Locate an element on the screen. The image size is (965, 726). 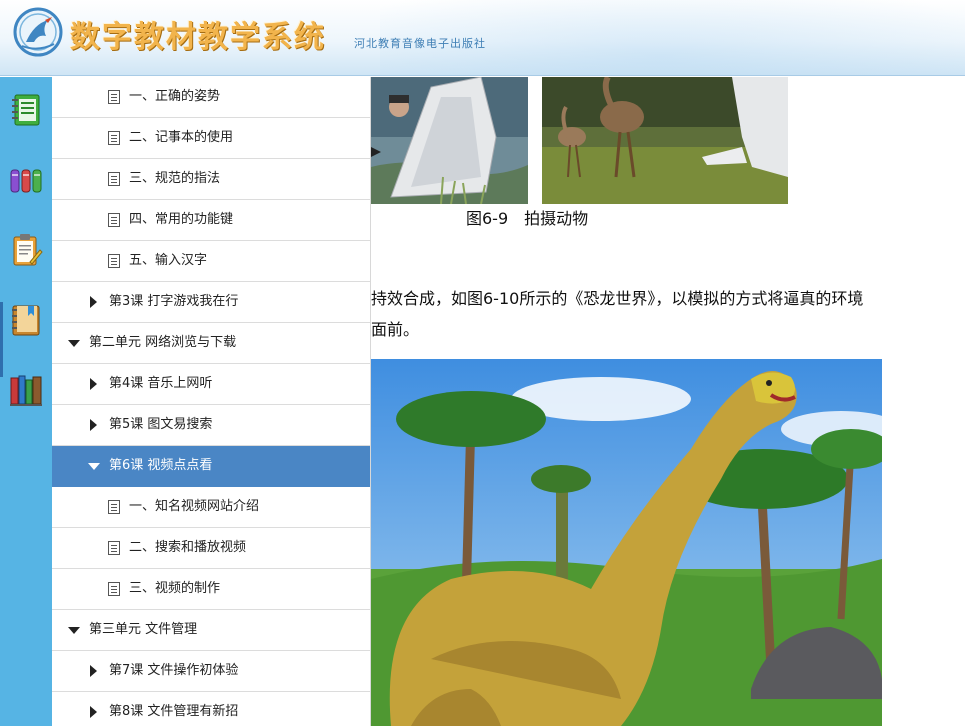
menu-item-label: 第二单元 网络浏览与下载 is located at coordinates (163, 342).